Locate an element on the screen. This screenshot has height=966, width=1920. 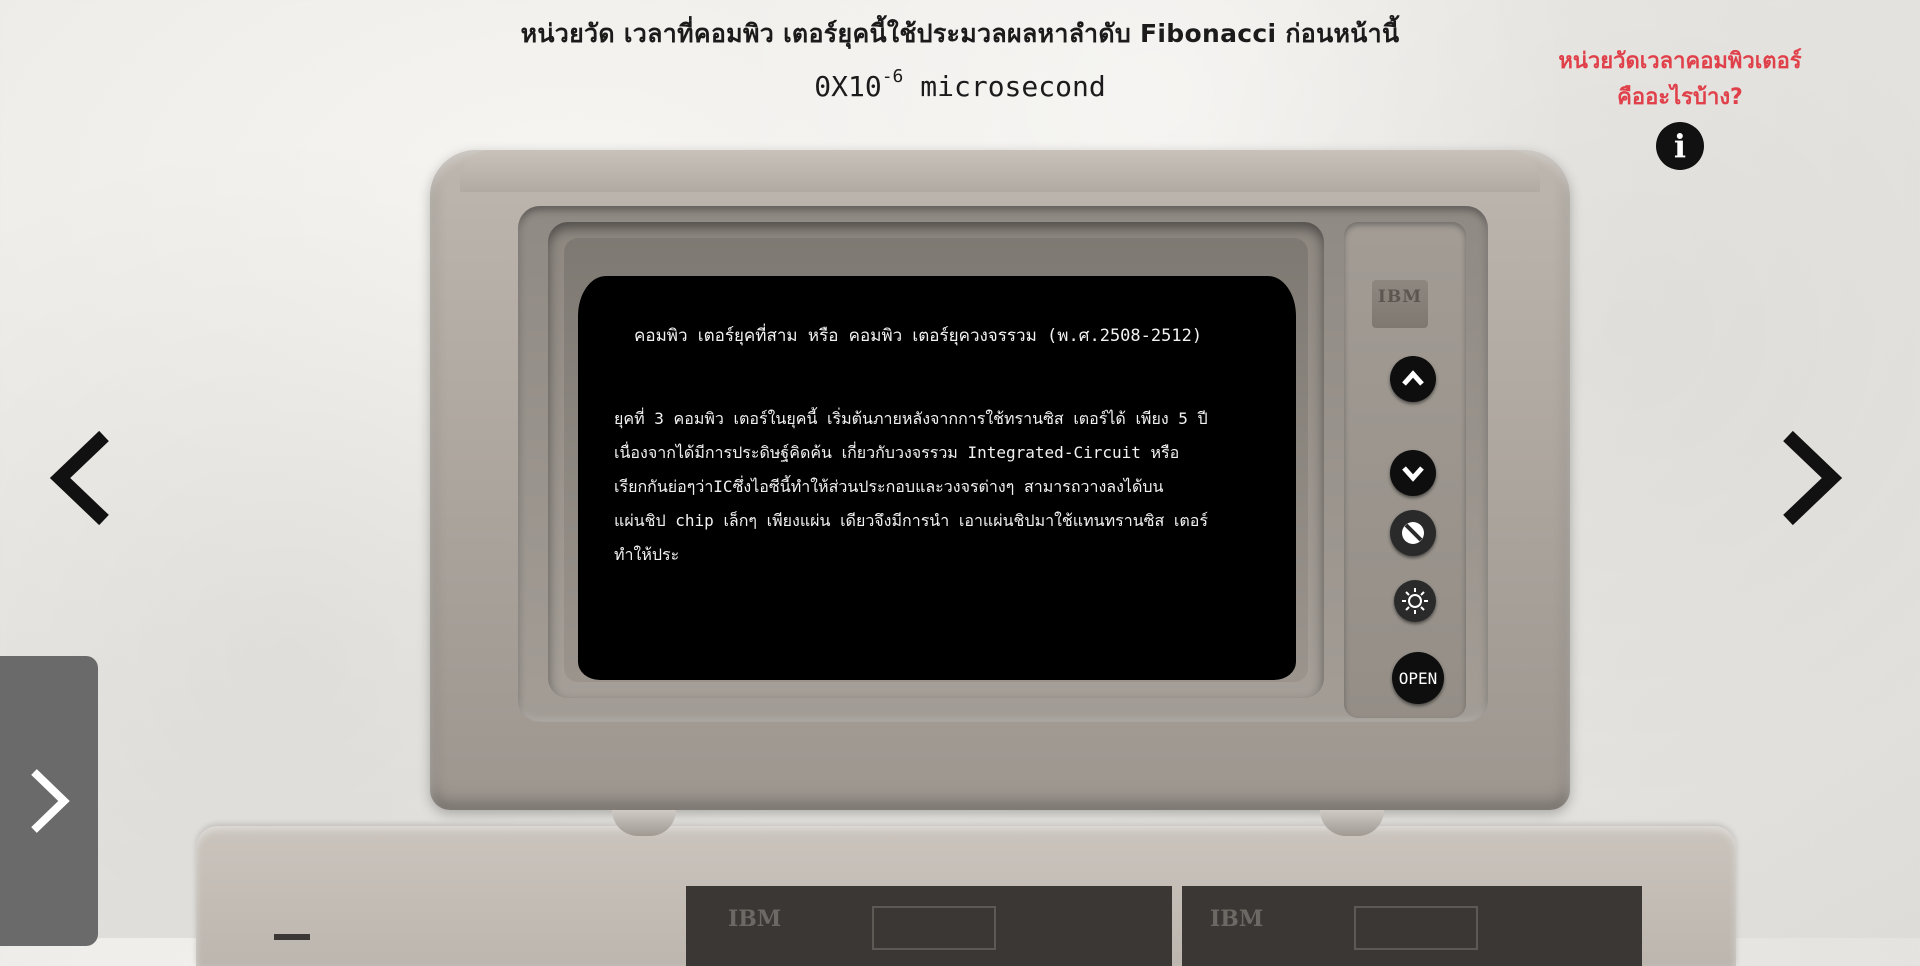
drive-bay-right-brand: IBM is located at coordinates (1237, 919).